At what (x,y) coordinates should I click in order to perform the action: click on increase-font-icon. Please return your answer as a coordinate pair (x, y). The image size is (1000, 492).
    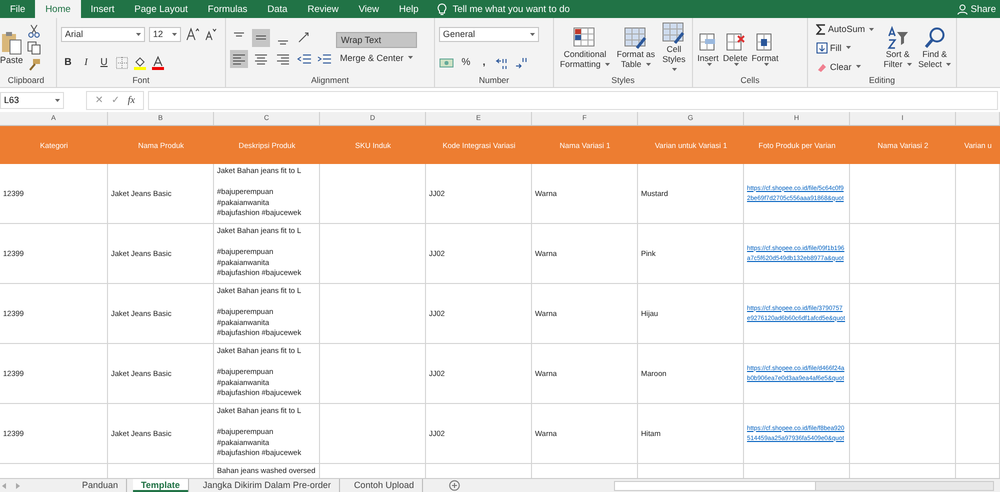
    Looking at the image, I should click on (192, 34).